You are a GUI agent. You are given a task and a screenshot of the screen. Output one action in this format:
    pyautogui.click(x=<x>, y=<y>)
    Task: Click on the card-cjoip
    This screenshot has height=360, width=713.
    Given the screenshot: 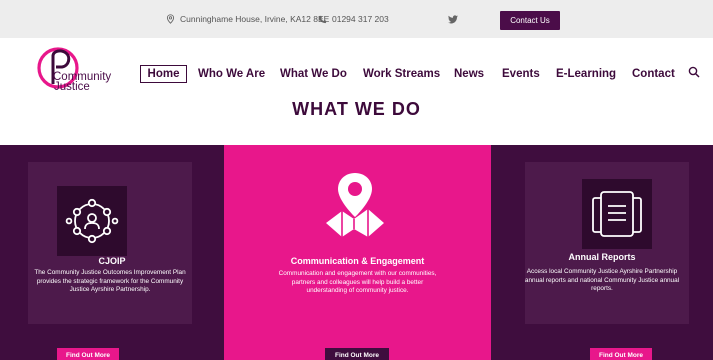 What is the action you would take?
    pyautogui.click(x=110, y=243)
    